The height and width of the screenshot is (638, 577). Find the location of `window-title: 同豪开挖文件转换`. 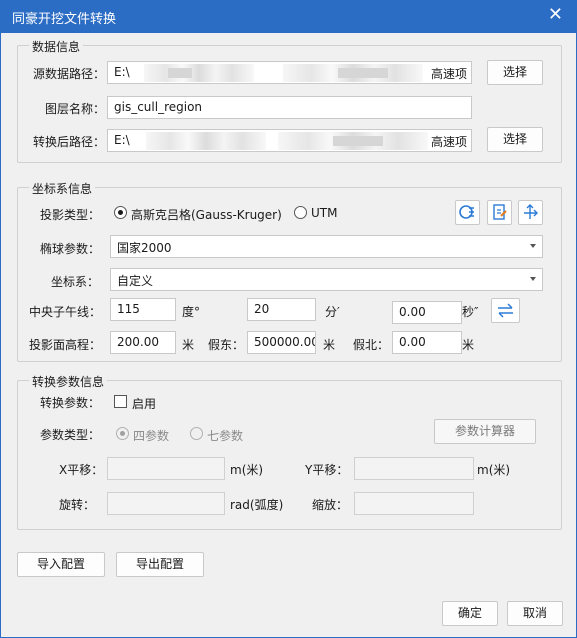

window-title: 同豪开挖文件转换 is located at coordinates (64, 19).